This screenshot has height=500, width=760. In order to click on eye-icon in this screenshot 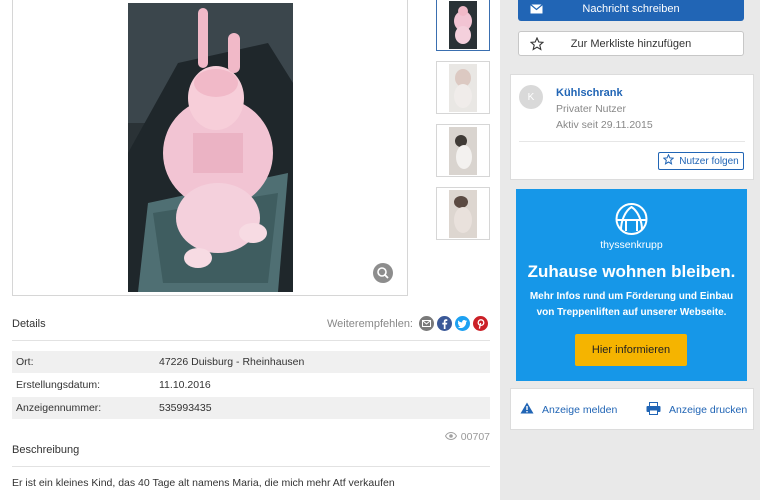, I will do `click(450, 437)`.